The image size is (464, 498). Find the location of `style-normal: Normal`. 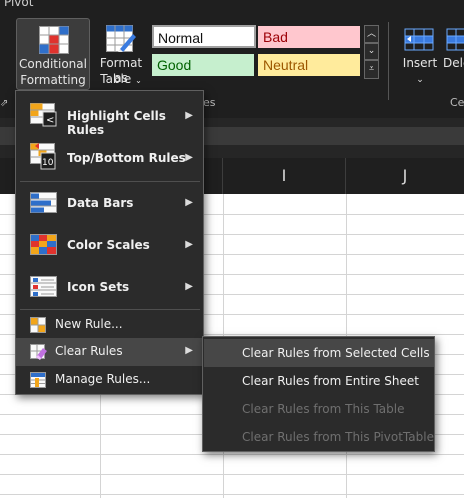

style-normal: Normal is located at coordinates (204, 36).